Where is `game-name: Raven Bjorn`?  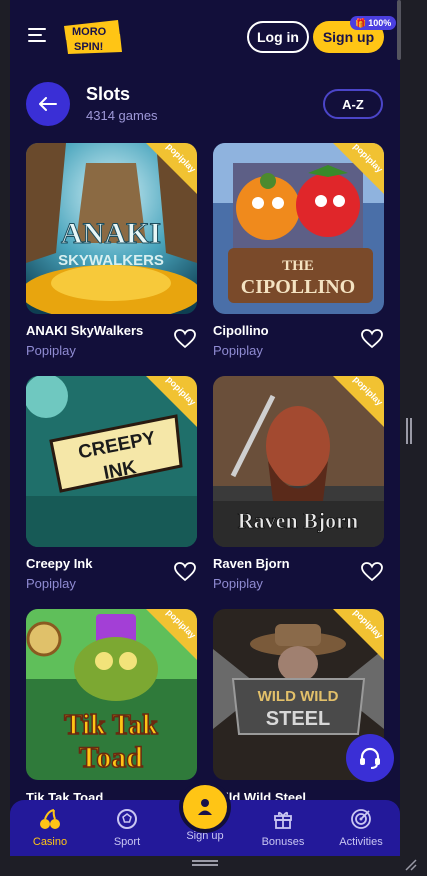 game-name: Raven Bjorn is located at coordinates (251, 563).